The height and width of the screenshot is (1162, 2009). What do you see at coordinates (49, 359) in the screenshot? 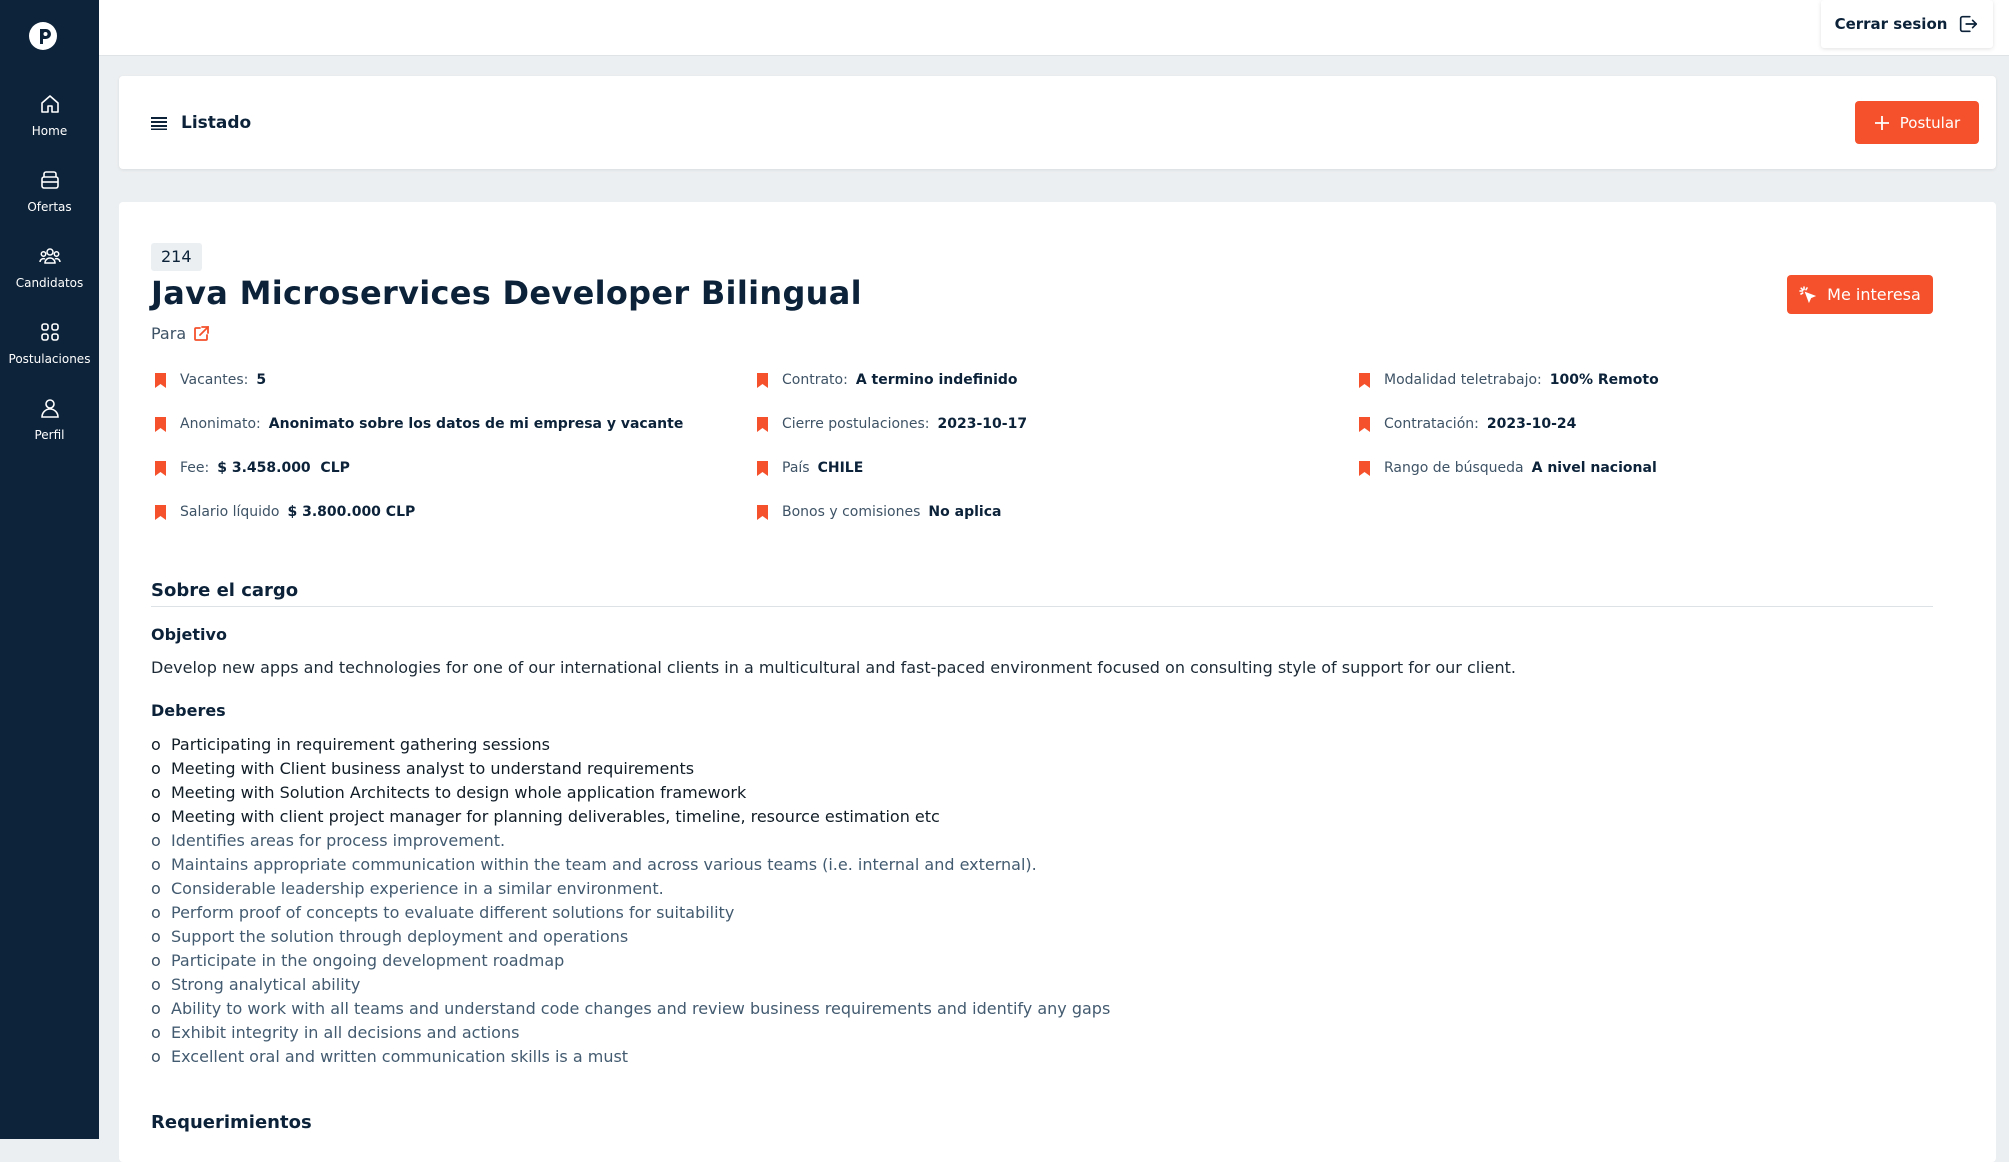
I see `sidebar-item-label: Postulaciones` at bounding box center [49, 359].